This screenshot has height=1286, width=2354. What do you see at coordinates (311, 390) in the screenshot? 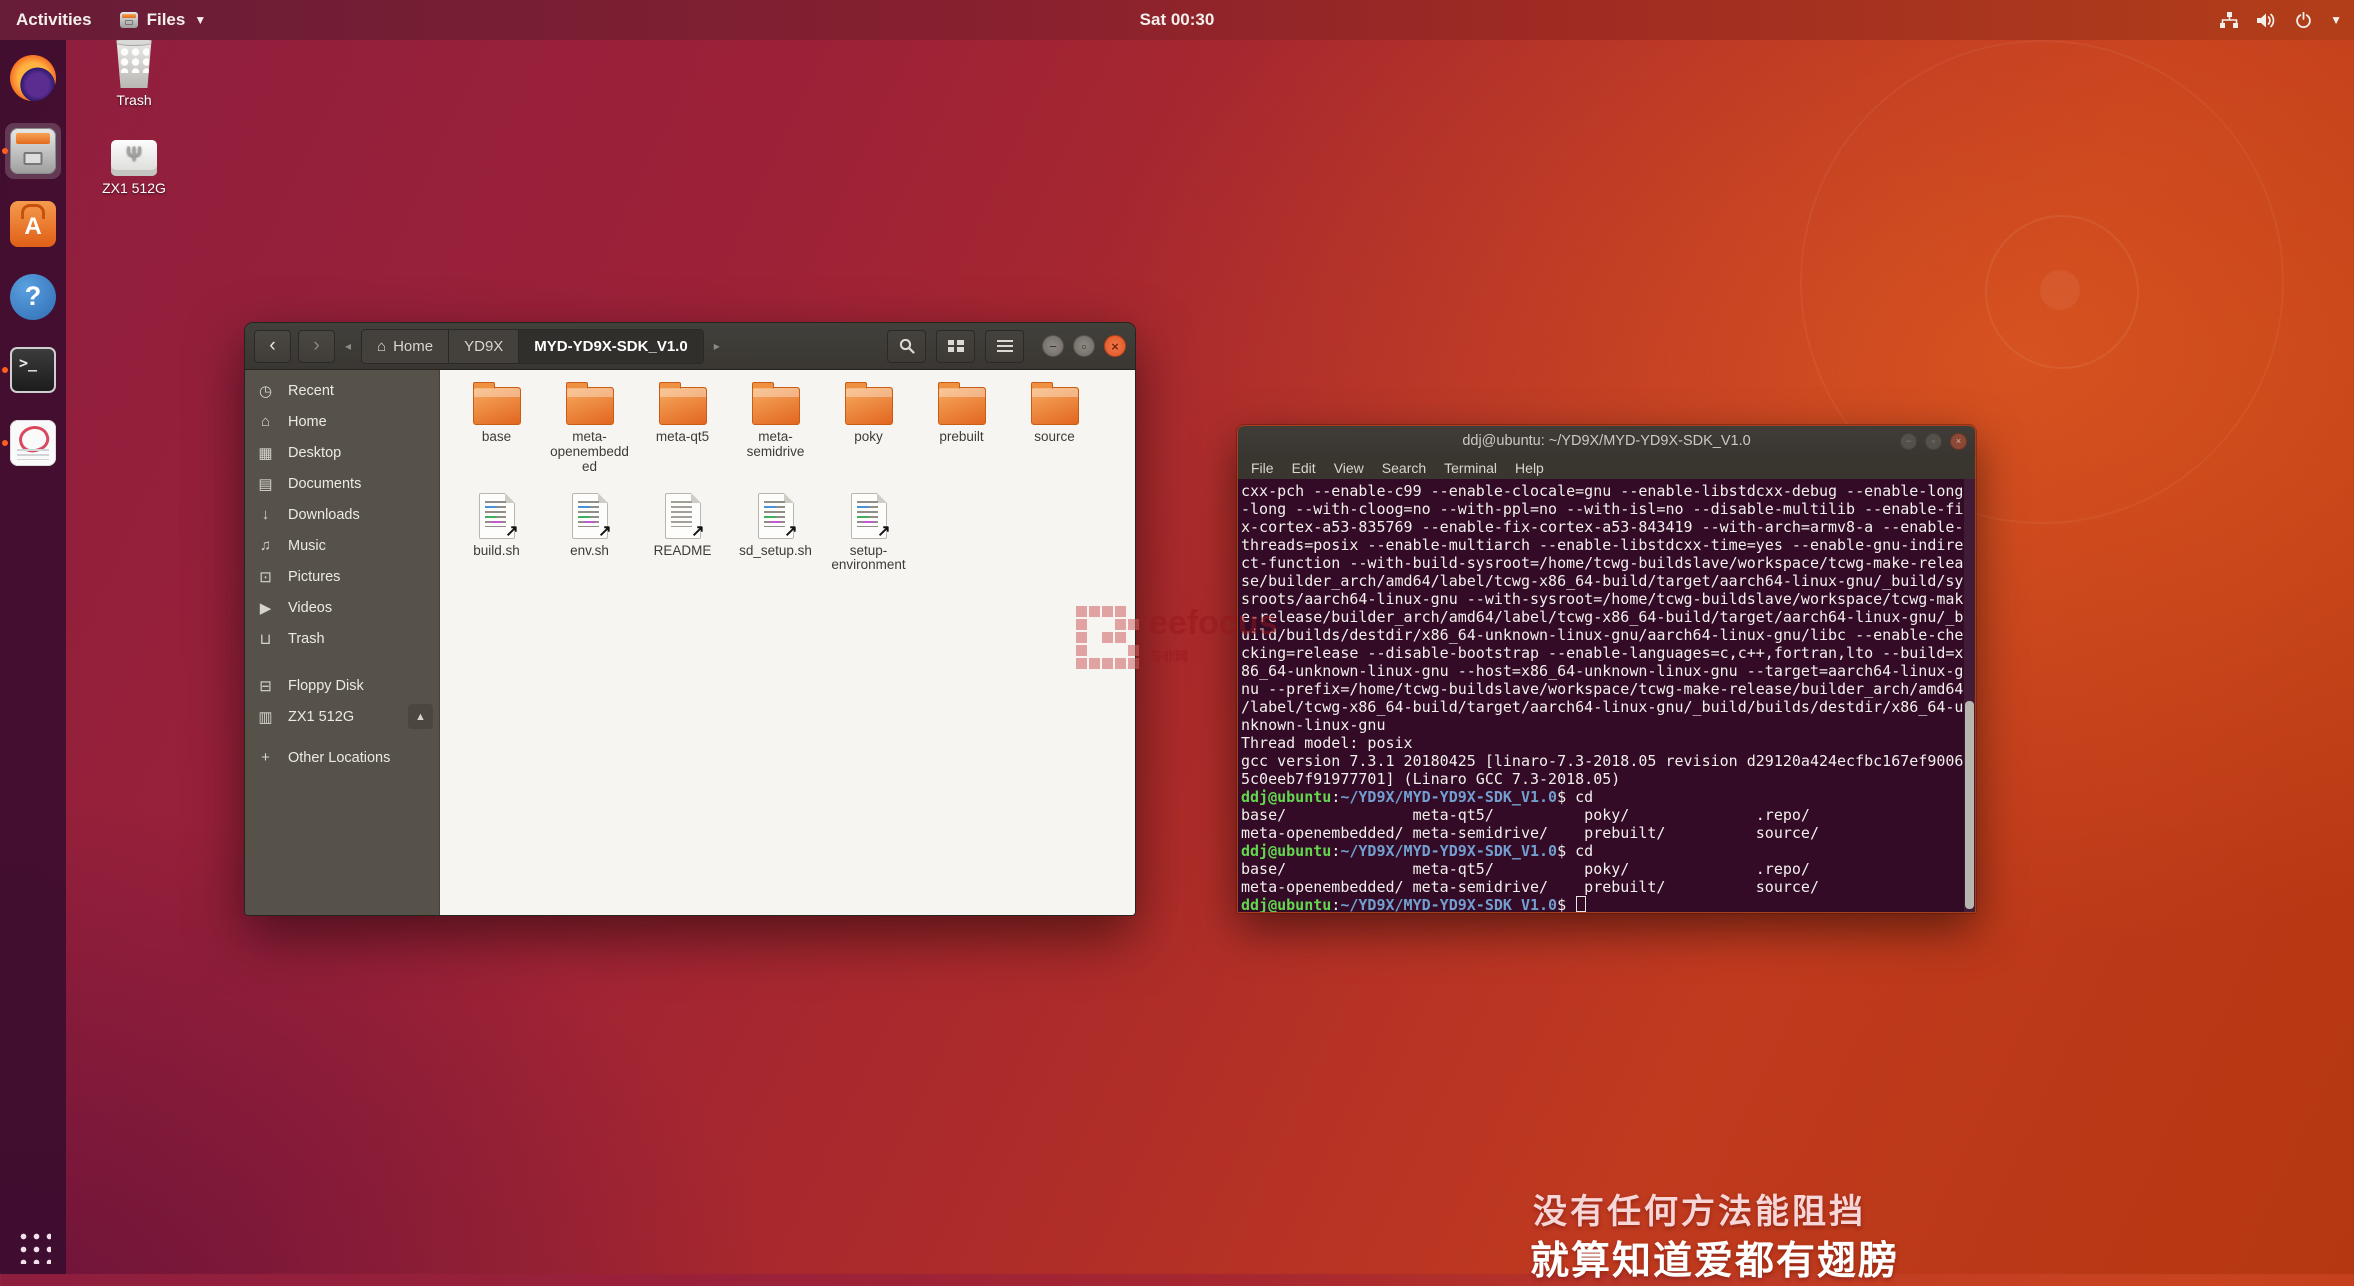
I see `sidebar-item-label: Recent` at bounding box center [311, 390].